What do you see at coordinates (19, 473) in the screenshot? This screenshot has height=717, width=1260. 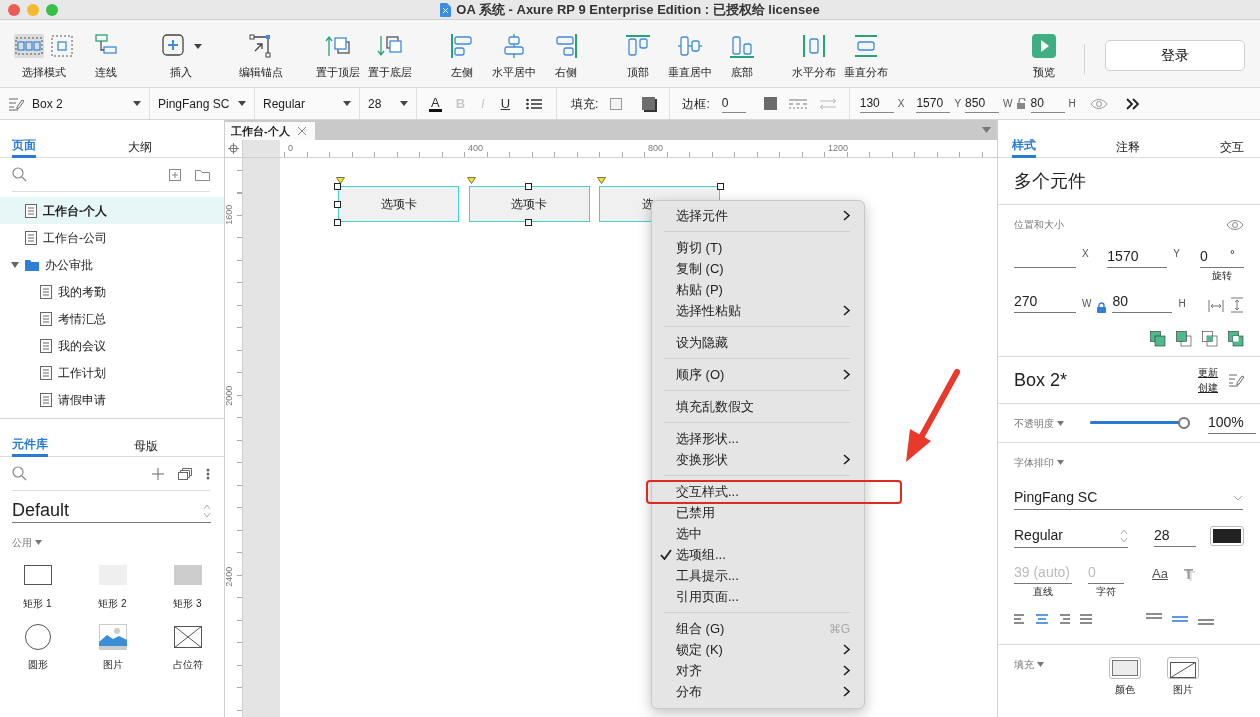 I see `search-icon` at bounding box center [19, 473].